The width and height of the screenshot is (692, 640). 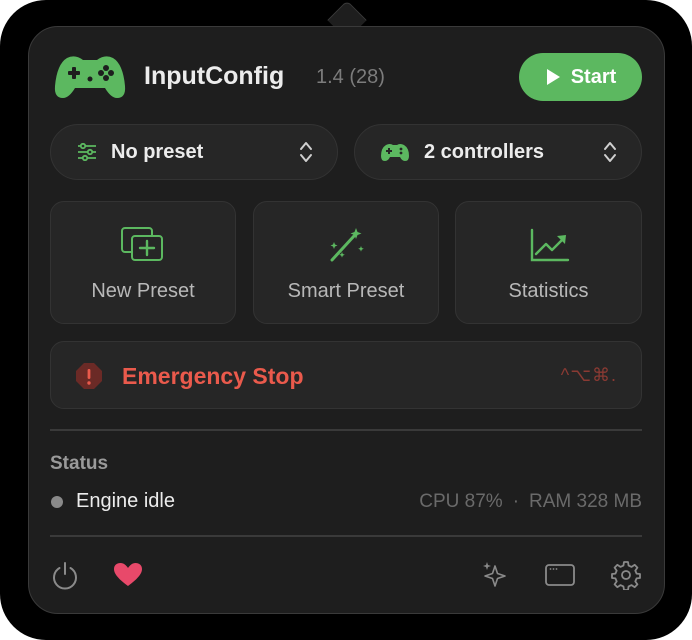 What do you see at coordinates (143, 246) in the screenshot?
I see `new-preset-icon` at bounding box center [143, 246].